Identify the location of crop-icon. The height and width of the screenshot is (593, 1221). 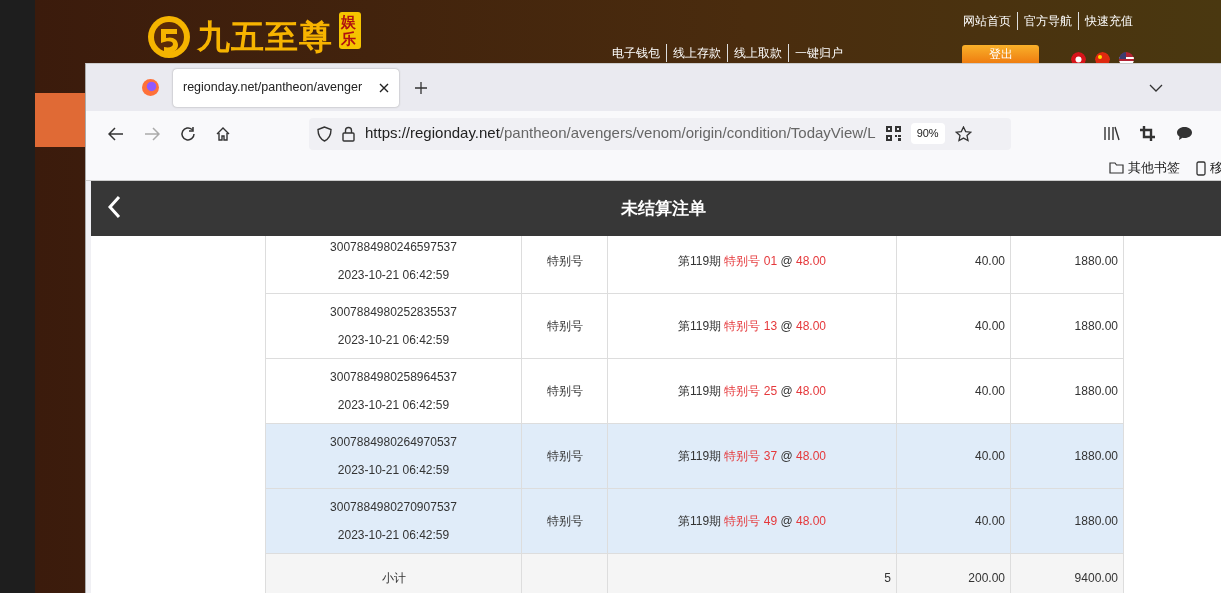
(1147, 133).